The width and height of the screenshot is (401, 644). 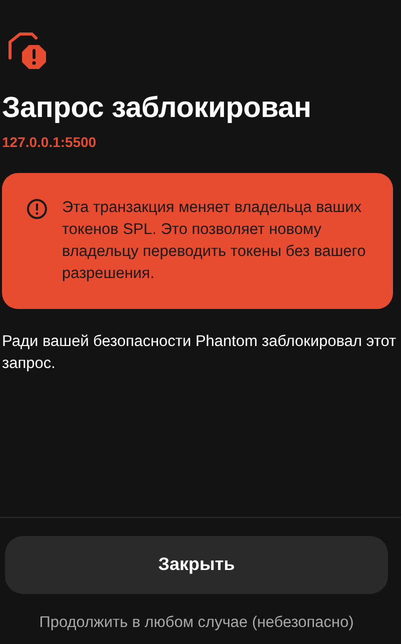 I want to click on shield-warning-icon, so click(x=26, y=50).